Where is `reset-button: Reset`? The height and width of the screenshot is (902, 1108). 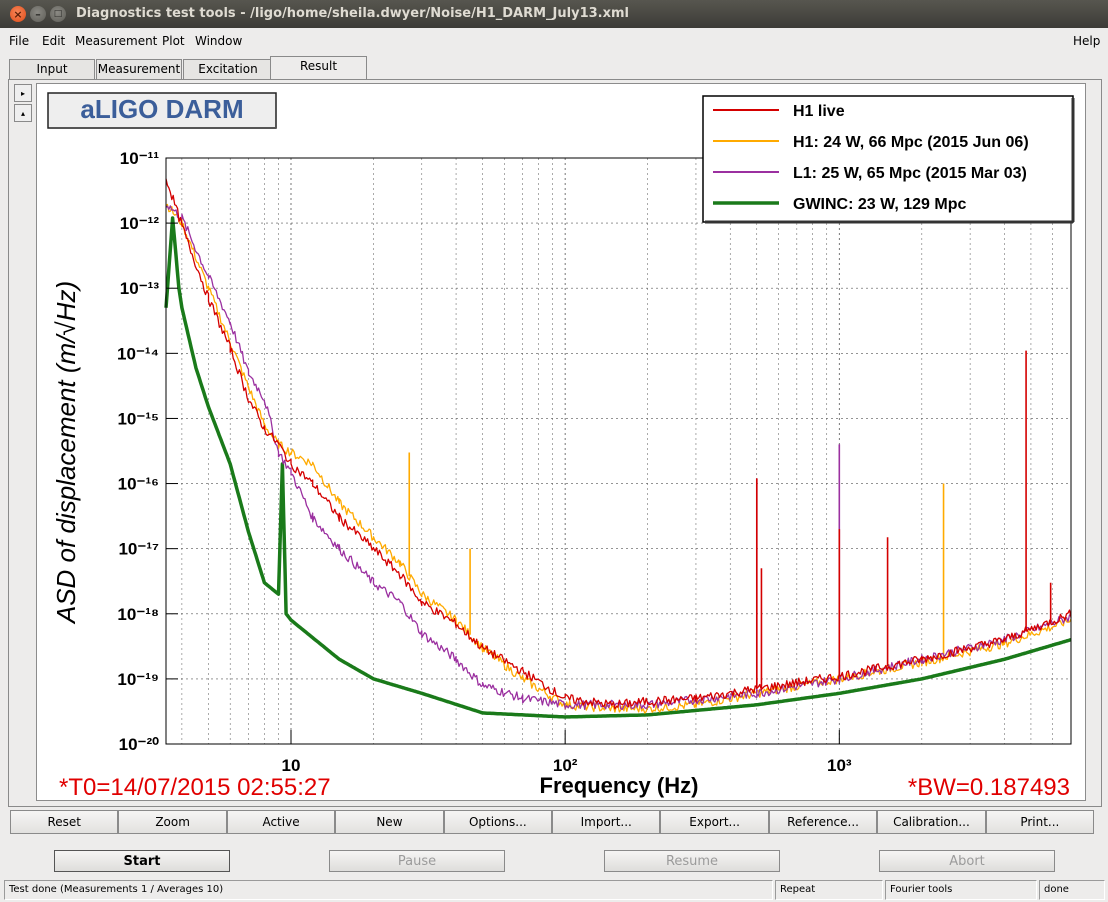 reset-button: Reset is located at coordinates (64, 822).